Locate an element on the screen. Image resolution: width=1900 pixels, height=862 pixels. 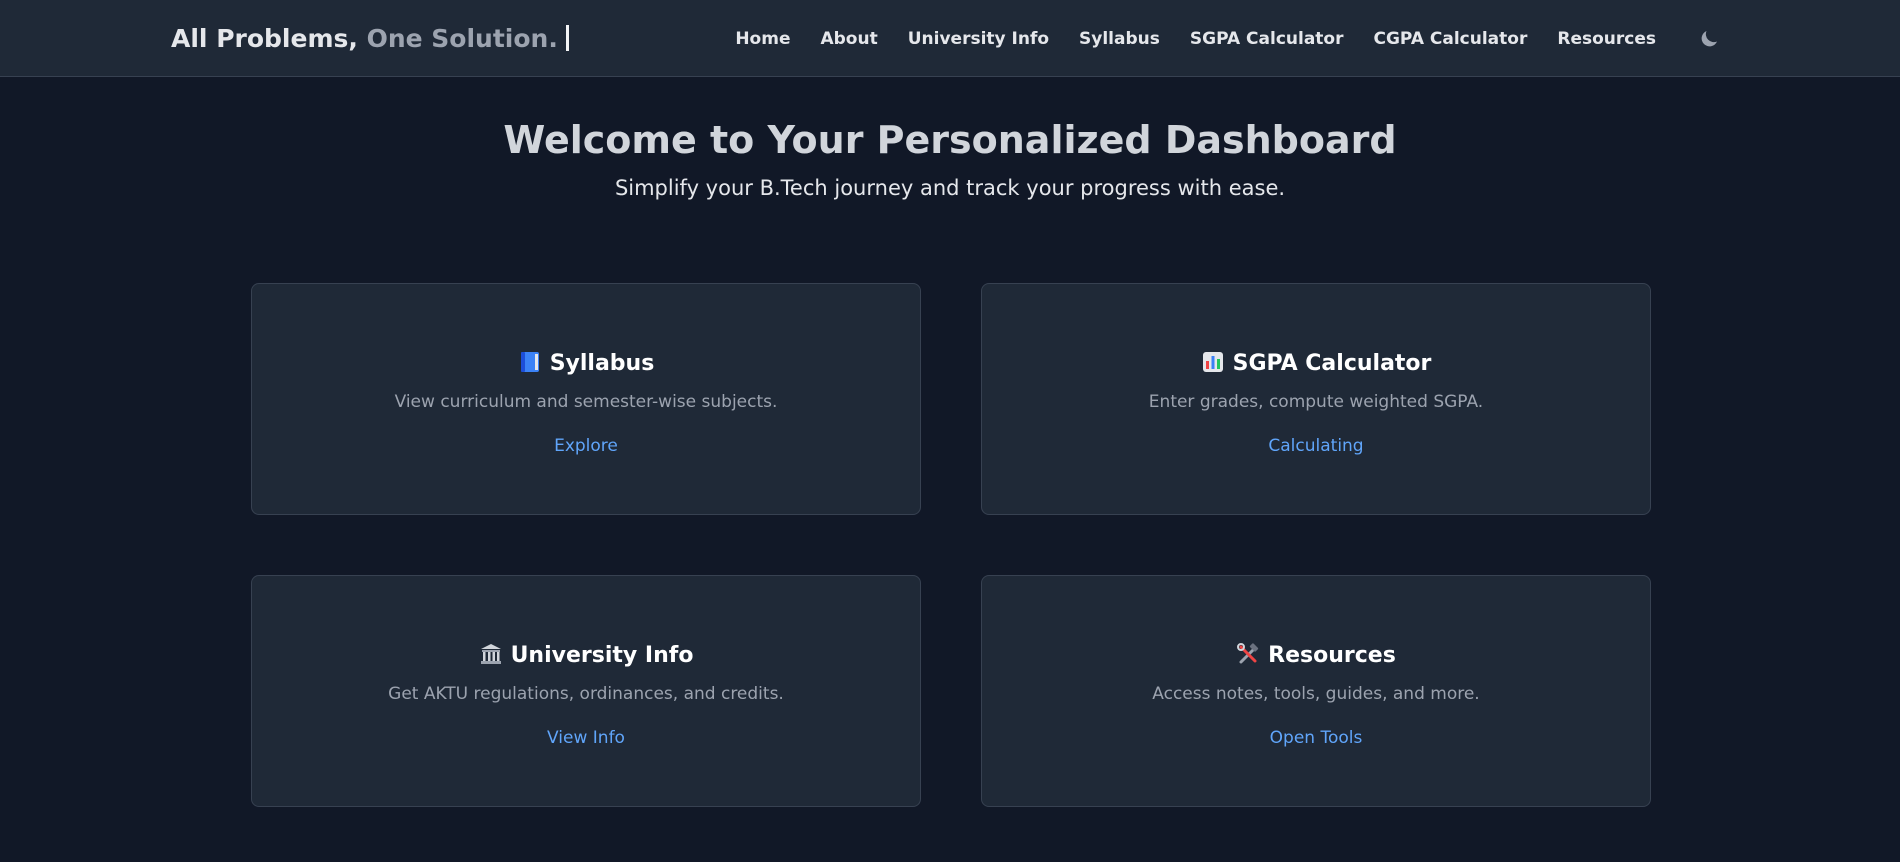
nav-sgpa-calculator-link: SGPA Calculator is located at coordinates (1267, 39).